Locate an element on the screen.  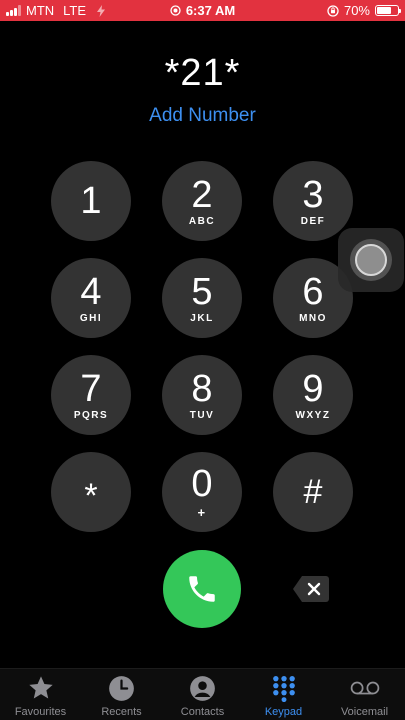
key-digit: 7 is located at coordinates (91, 388).